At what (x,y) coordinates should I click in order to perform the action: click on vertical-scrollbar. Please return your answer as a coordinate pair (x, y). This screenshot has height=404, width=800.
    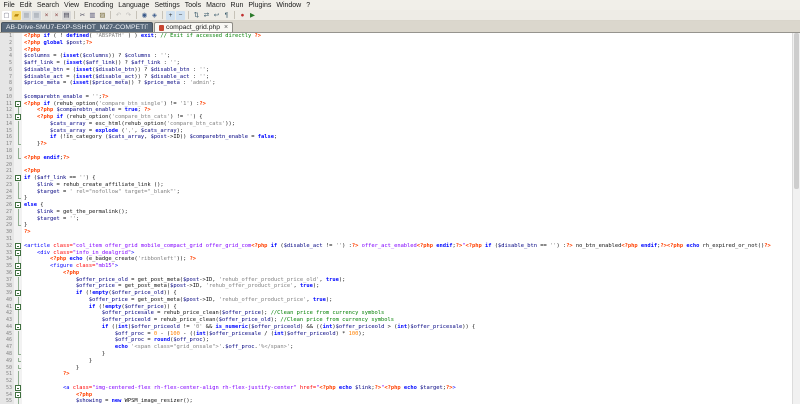
    Looking at the image, I should click on (796, 218).